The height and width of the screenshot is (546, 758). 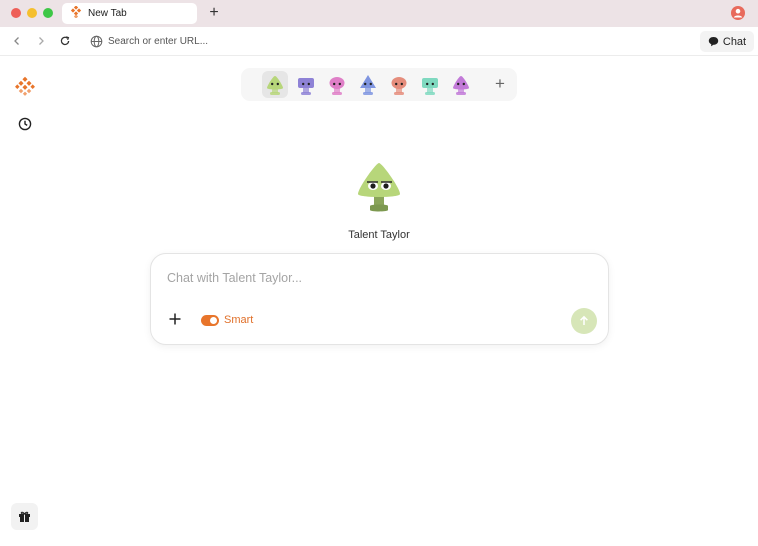 I want to click on purple-avatar-icon, so click(x=306, y=86).